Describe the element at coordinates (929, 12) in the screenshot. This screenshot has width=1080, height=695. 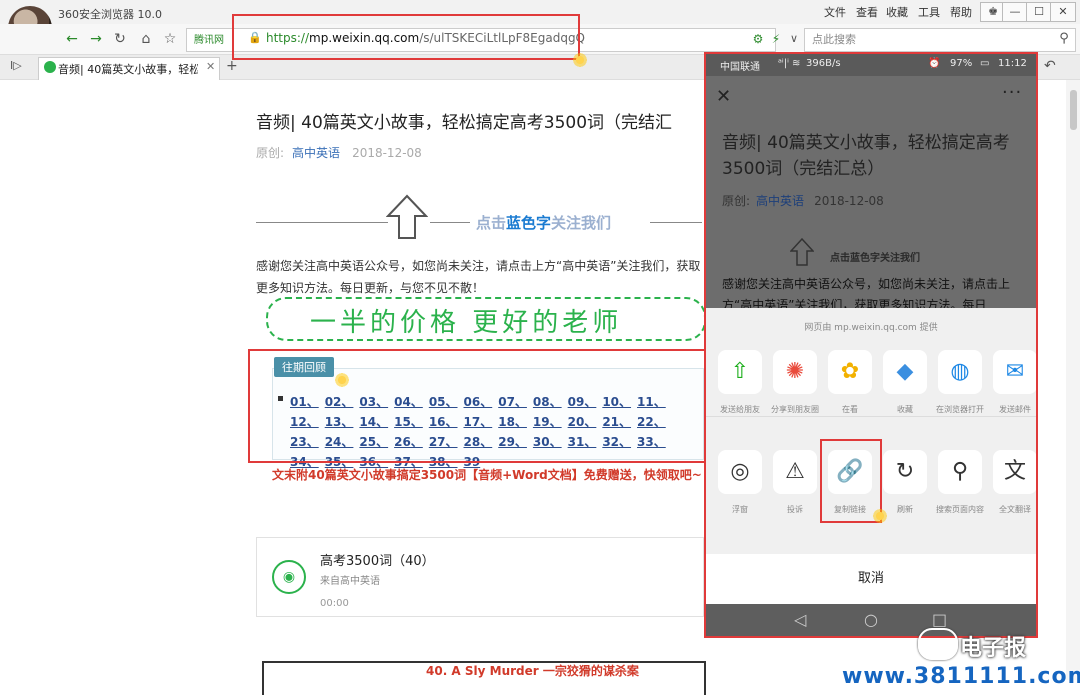
I see `menu-tools: 工具` at that location.